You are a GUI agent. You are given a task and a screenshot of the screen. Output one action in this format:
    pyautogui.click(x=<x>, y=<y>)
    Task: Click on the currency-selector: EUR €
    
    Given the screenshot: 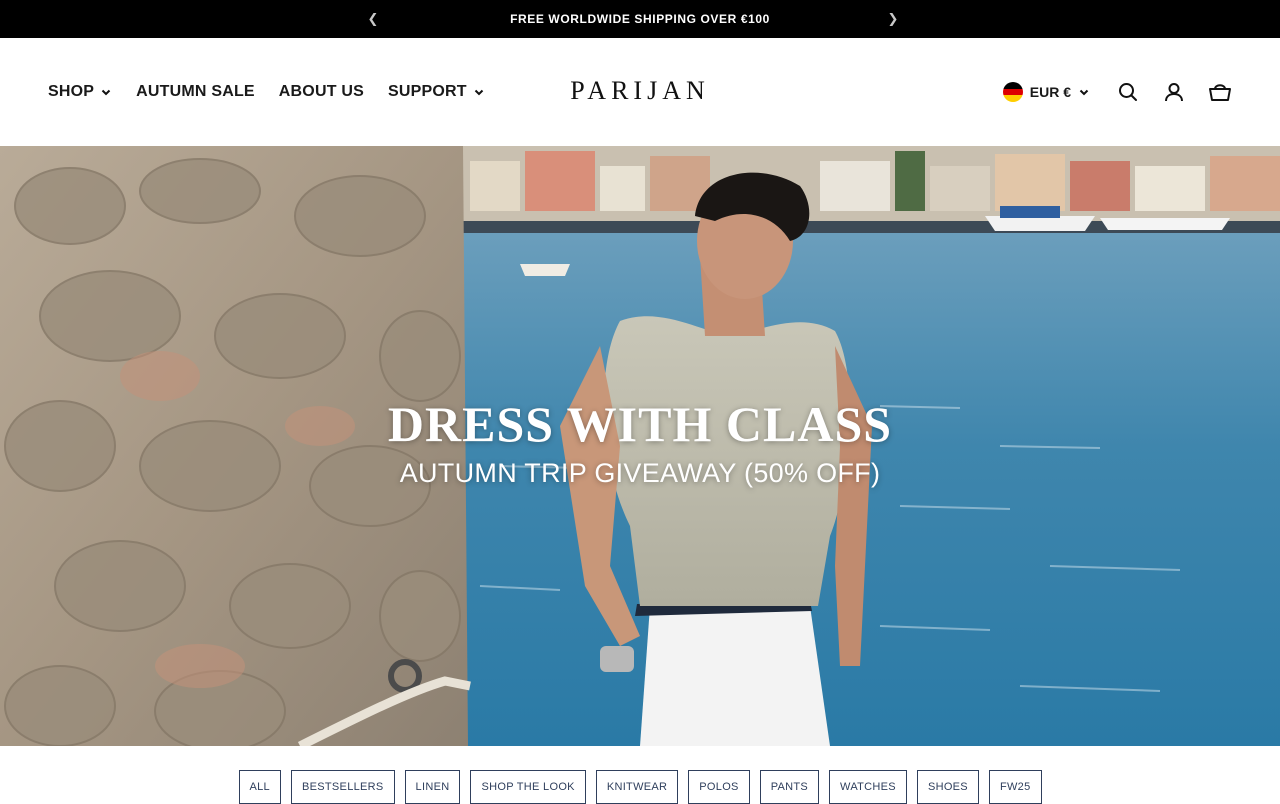 What is the action you would take?
    pyautogui.click(x=1046, y=92)
    